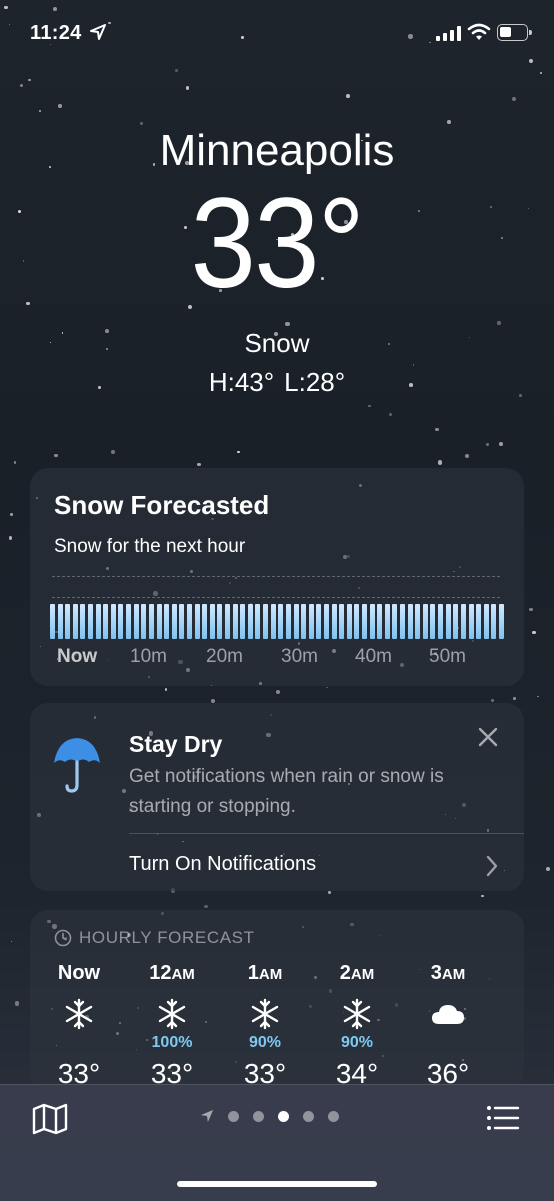 This screenshot has height=1201, width=554. I want to click on current-temperature-value: 33°, so click(277, 243).